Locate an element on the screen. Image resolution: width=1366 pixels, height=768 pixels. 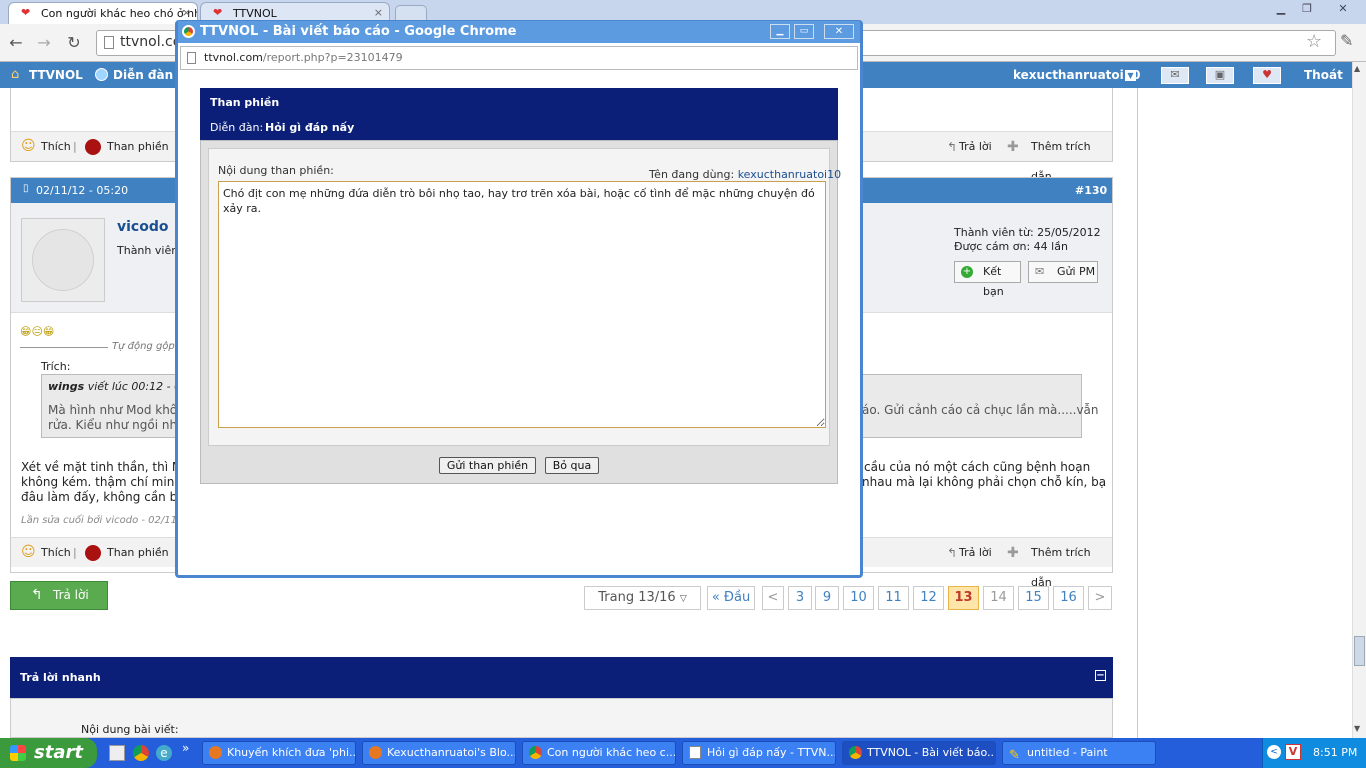
add-friend-button: + Kết bạn is located at coordinates (987, 279).